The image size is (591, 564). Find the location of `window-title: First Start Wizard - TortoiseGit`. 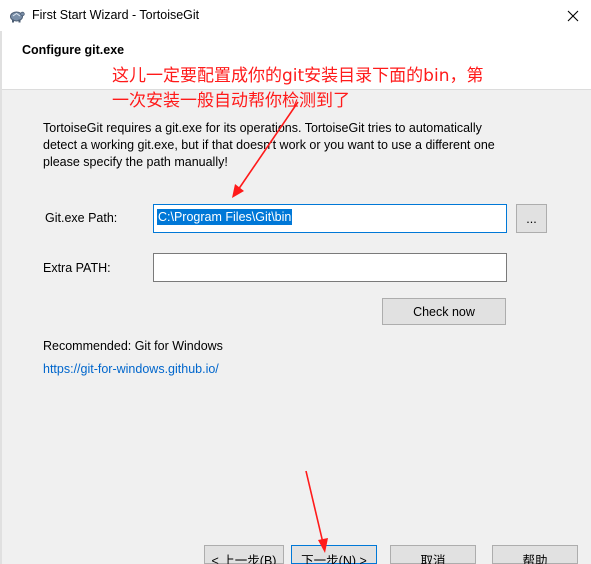

window-title: First Start Wizard - TortoiseGit is located at coordinates (116, 15).